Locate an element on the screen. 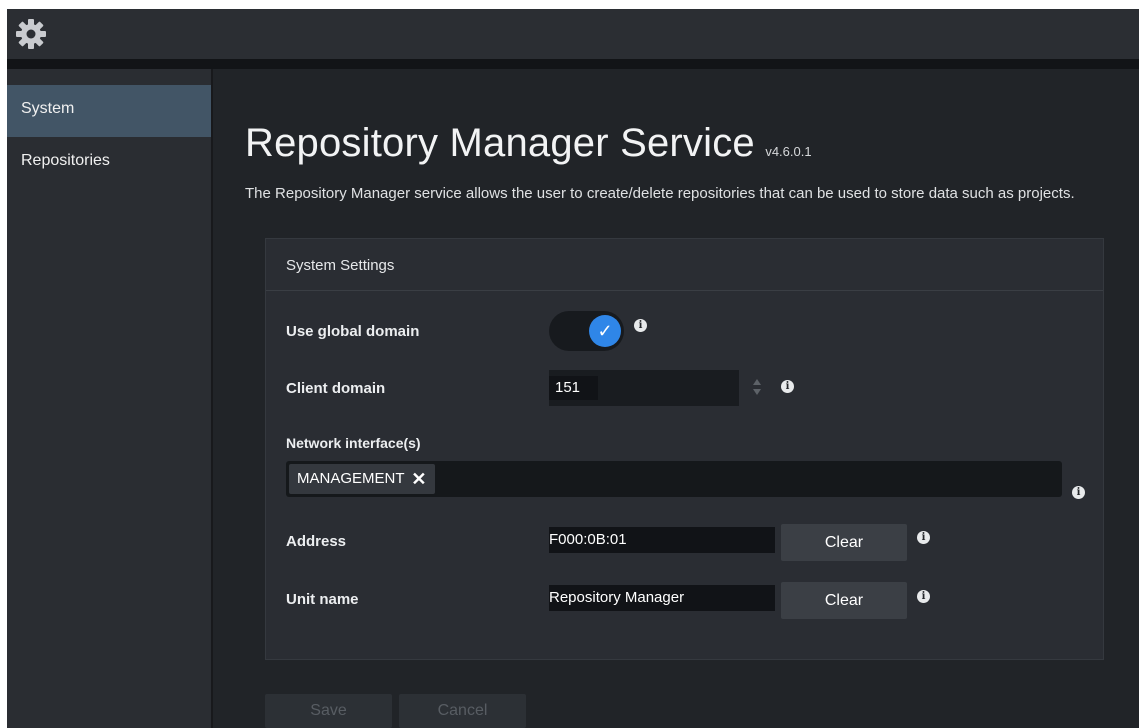 The height and width of the screenshot is (728, 1139). unit-name-label: Unit name is located at coordinates (322, 599).